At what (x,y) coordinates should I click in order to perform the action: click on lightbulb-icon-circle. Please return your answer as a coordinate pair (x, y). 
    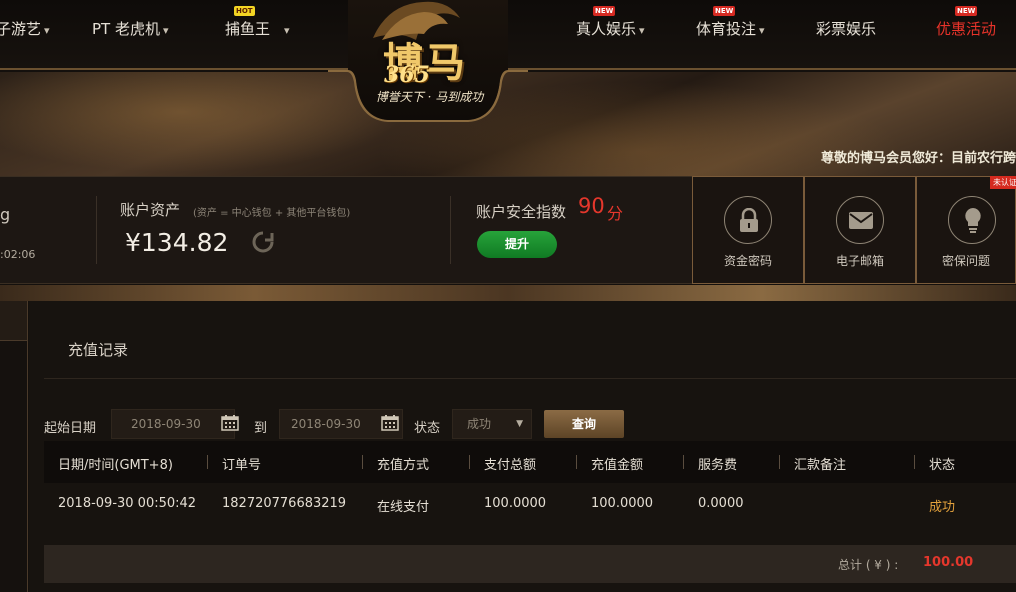
    Looking at the image, I should click on (972, 220).